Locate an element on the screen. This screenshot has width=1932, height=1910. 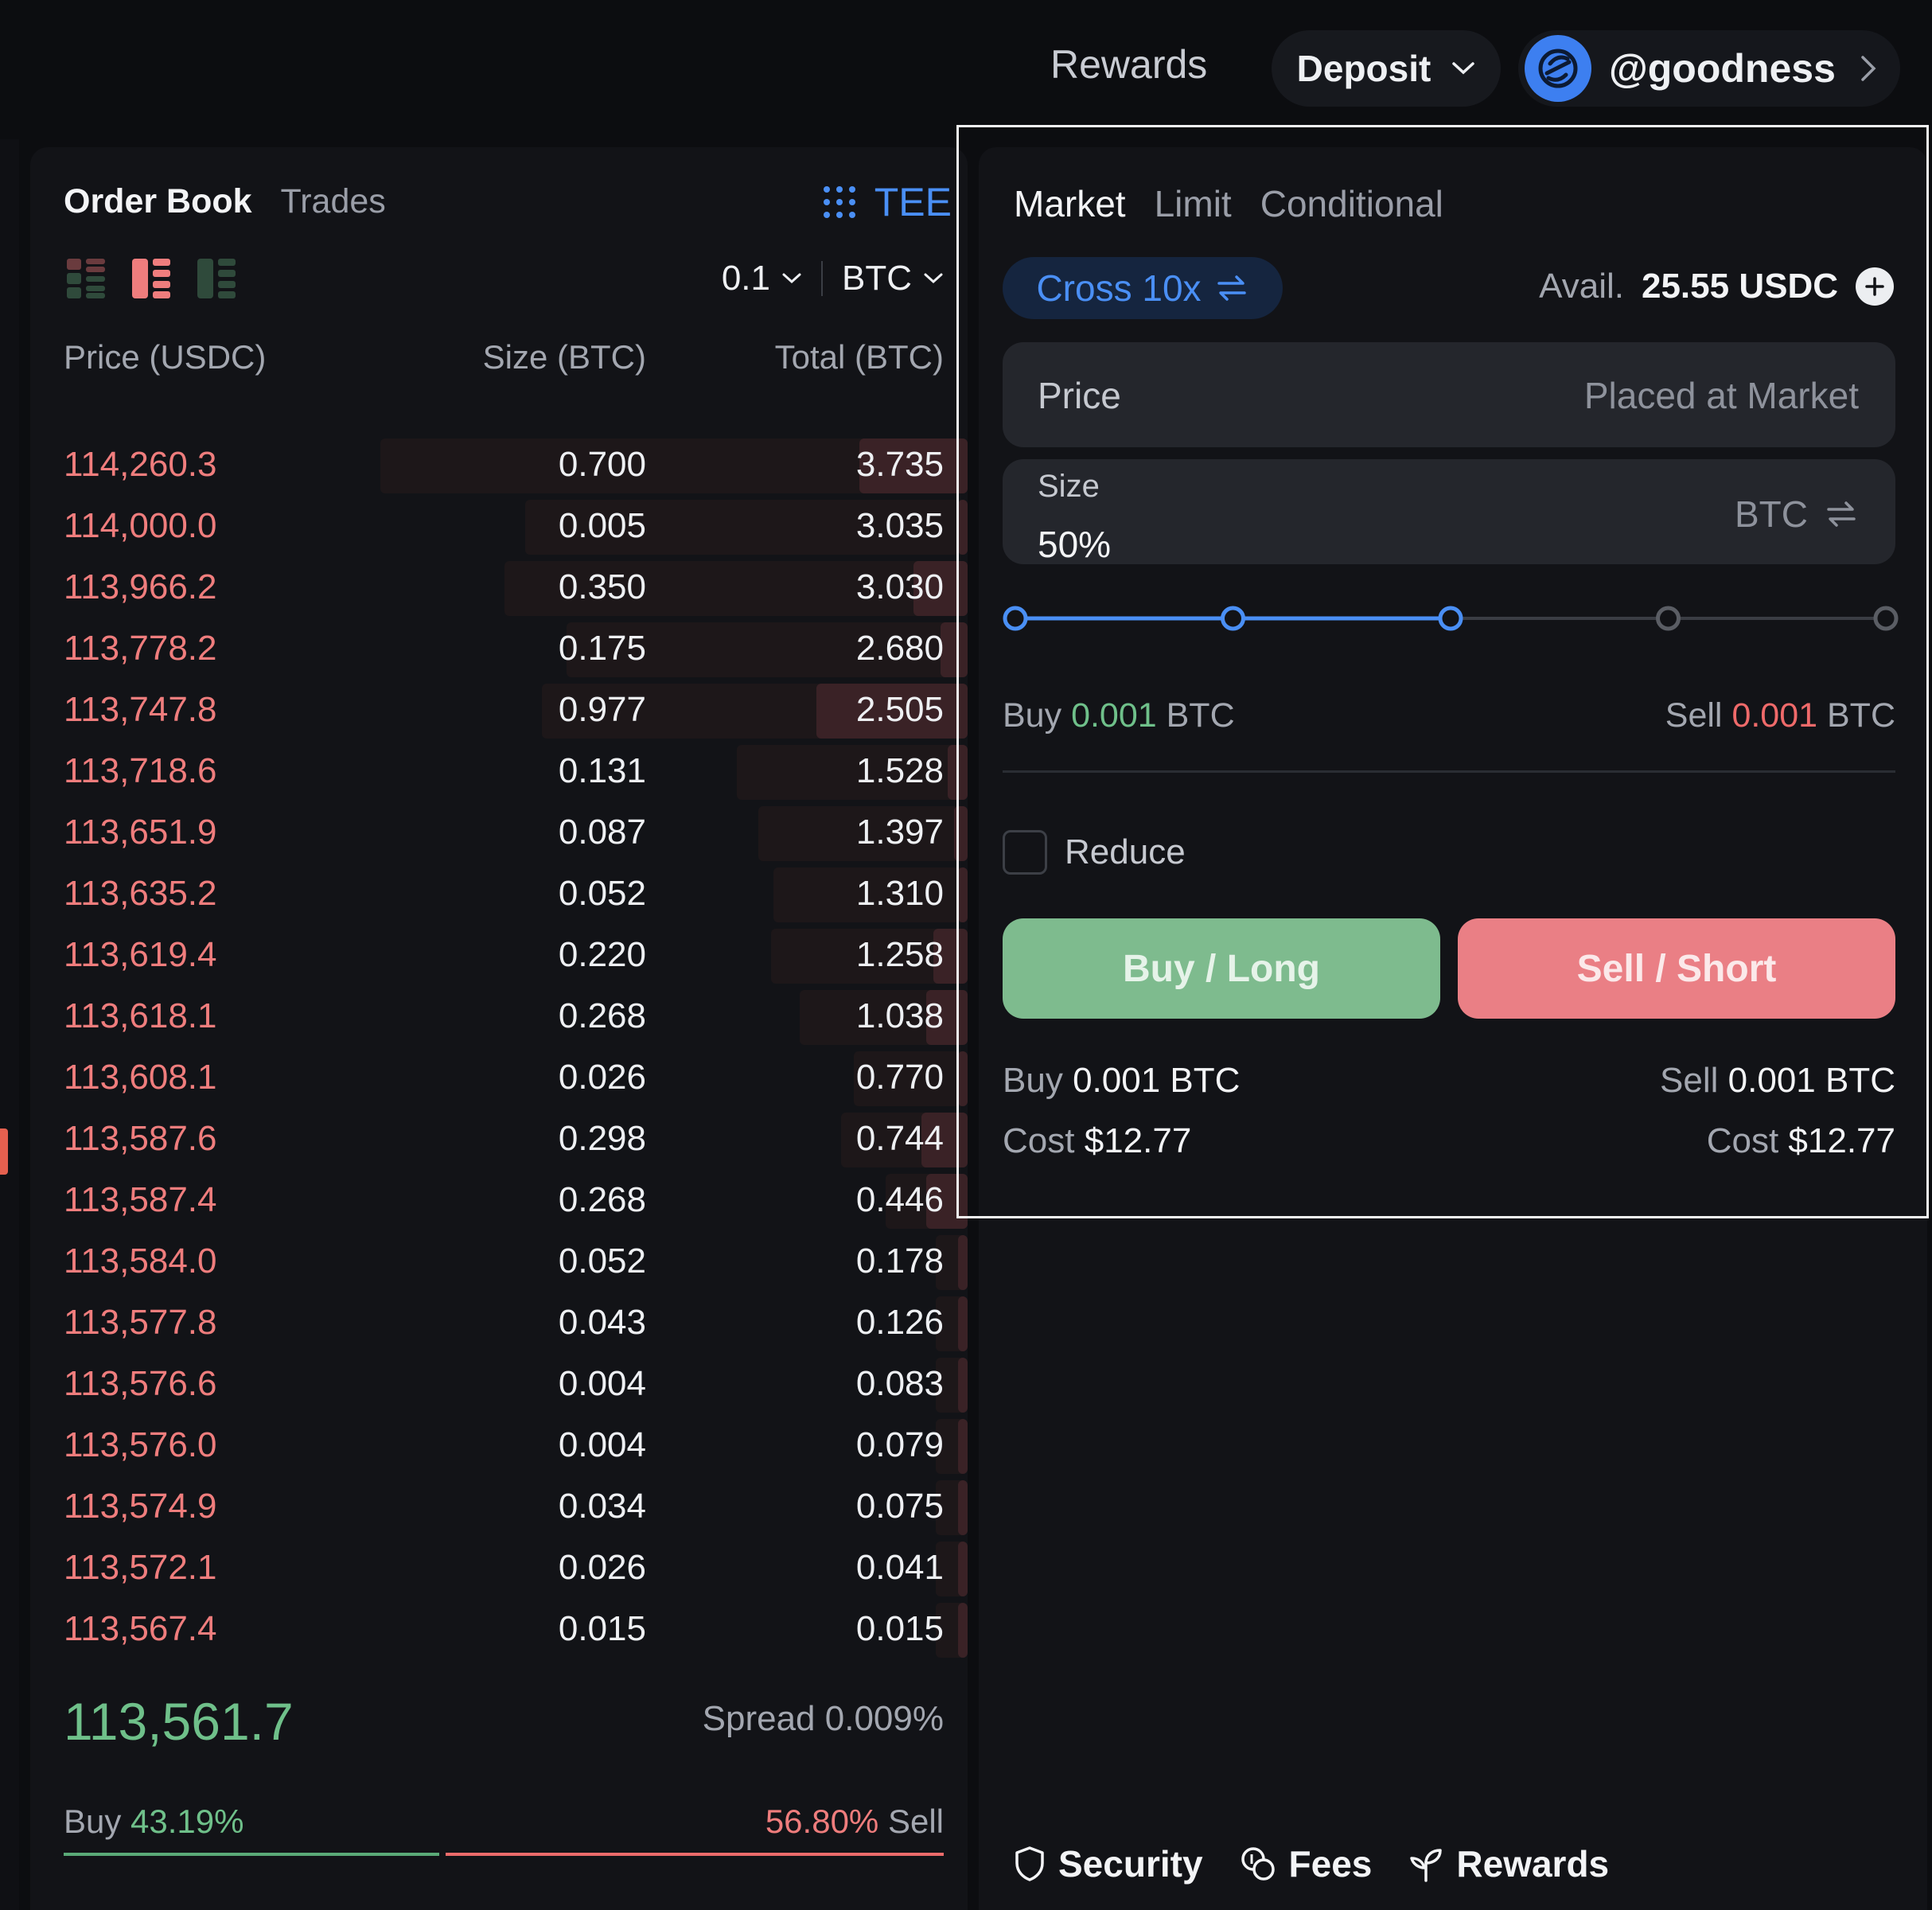
ask-total: 2.505 is located at coordinates (899, 709).